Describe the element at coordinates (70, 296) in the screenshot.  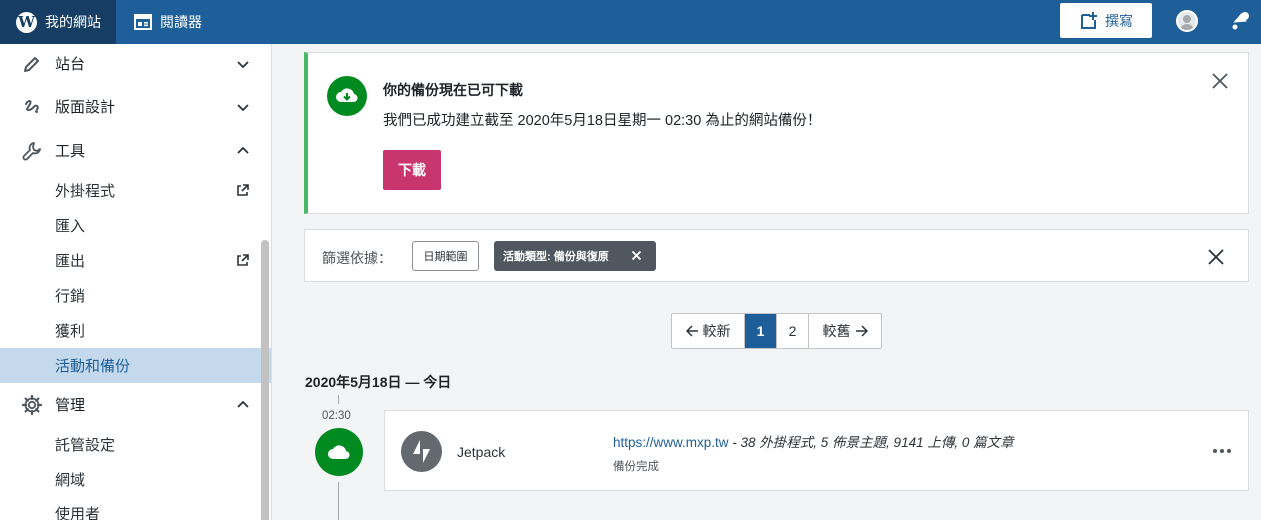
I see `sidebar-item-label: 行銷` at that location.